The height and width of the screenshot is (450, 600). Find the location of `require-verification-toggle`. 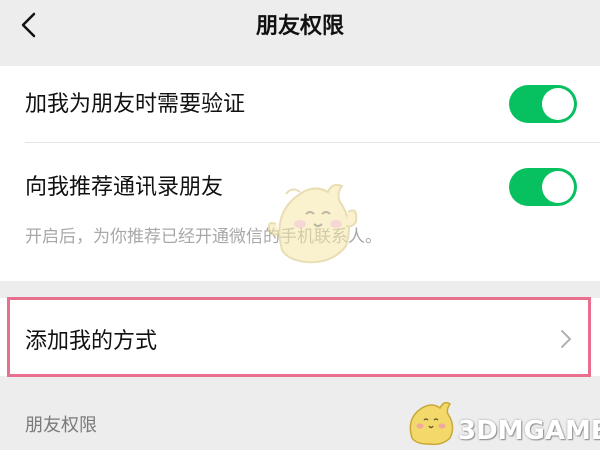

require-verification-toggle is located at coordinates (543, 104).